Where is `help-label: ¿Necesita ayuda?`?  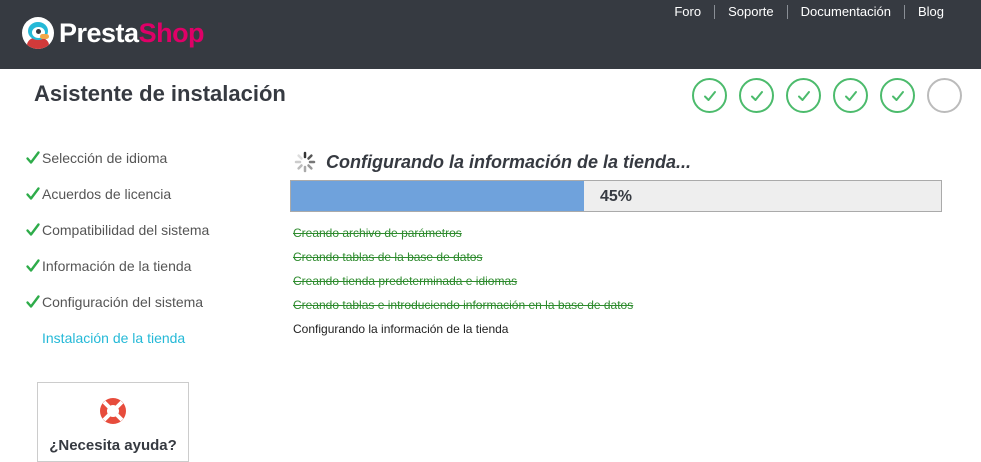 help-label: ¿Necesita ayuda? is located at coordinates (113, 445).